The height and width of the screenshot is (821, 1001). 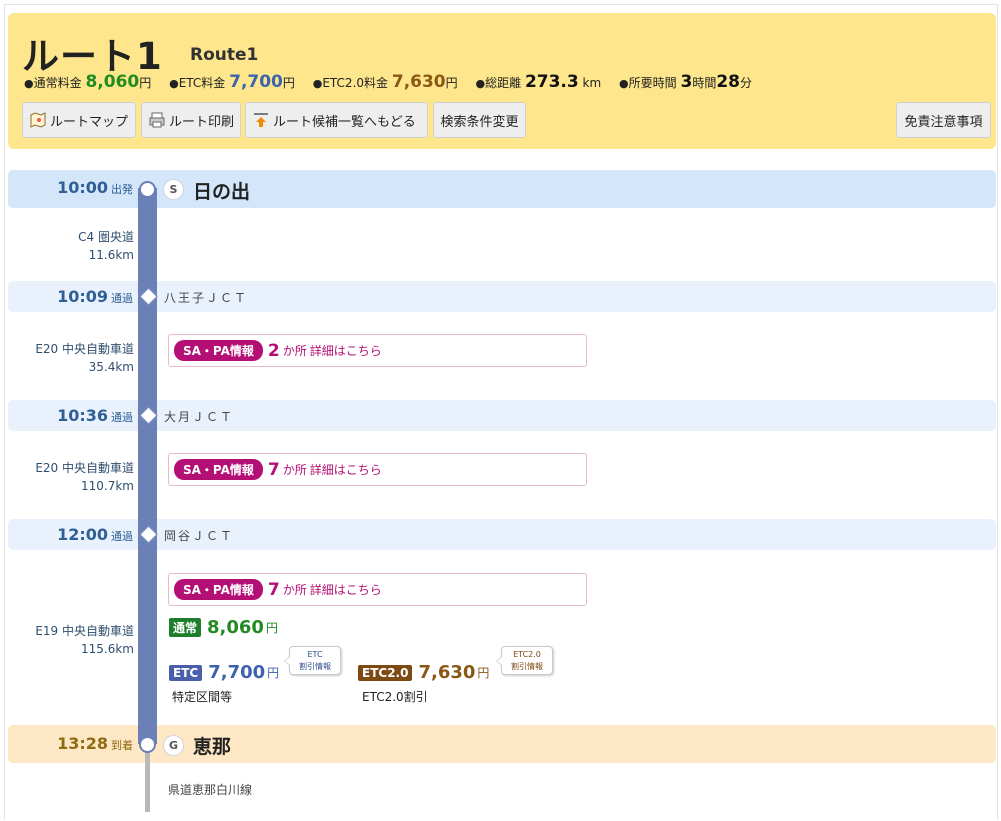 I want to click on pass-2-time: 10:36 通過, so click(x=95, y=415).